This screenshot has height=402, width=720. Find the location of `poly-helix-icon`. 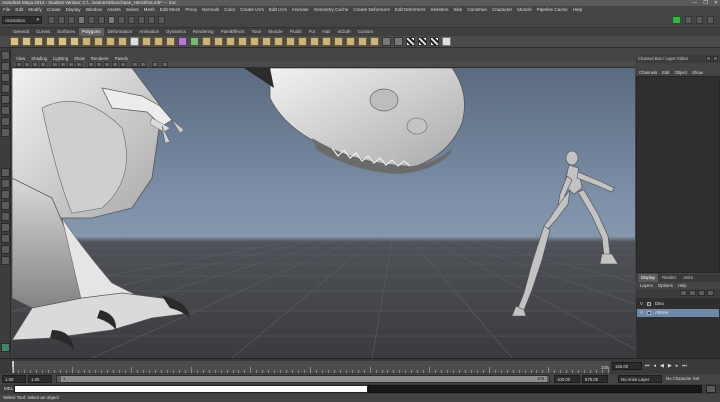

poly-helix-icon is located at coordinates (122, 41).